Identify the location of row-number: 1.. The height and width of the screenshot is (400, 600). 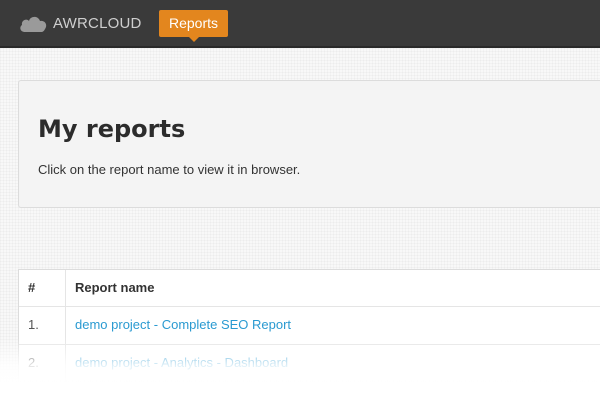
(33, 324).